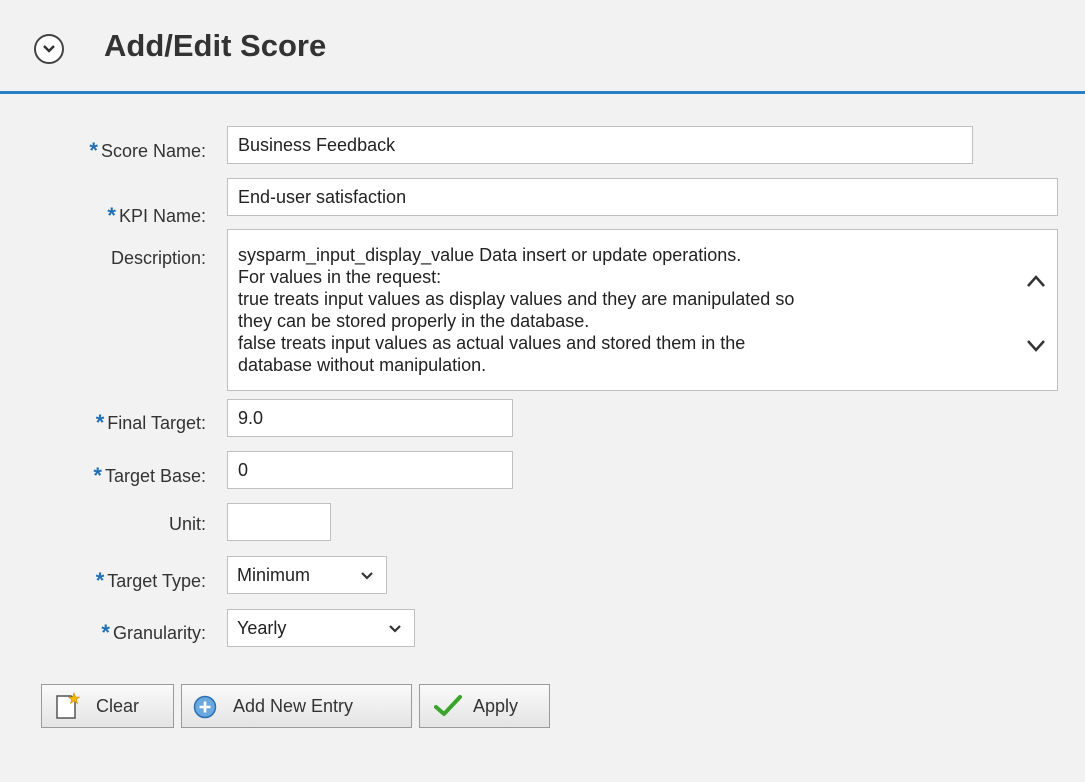 The height and width of the screenshot is (782, 1085). I want to click on score-name-field: Business Feedback, so click(600, 145).